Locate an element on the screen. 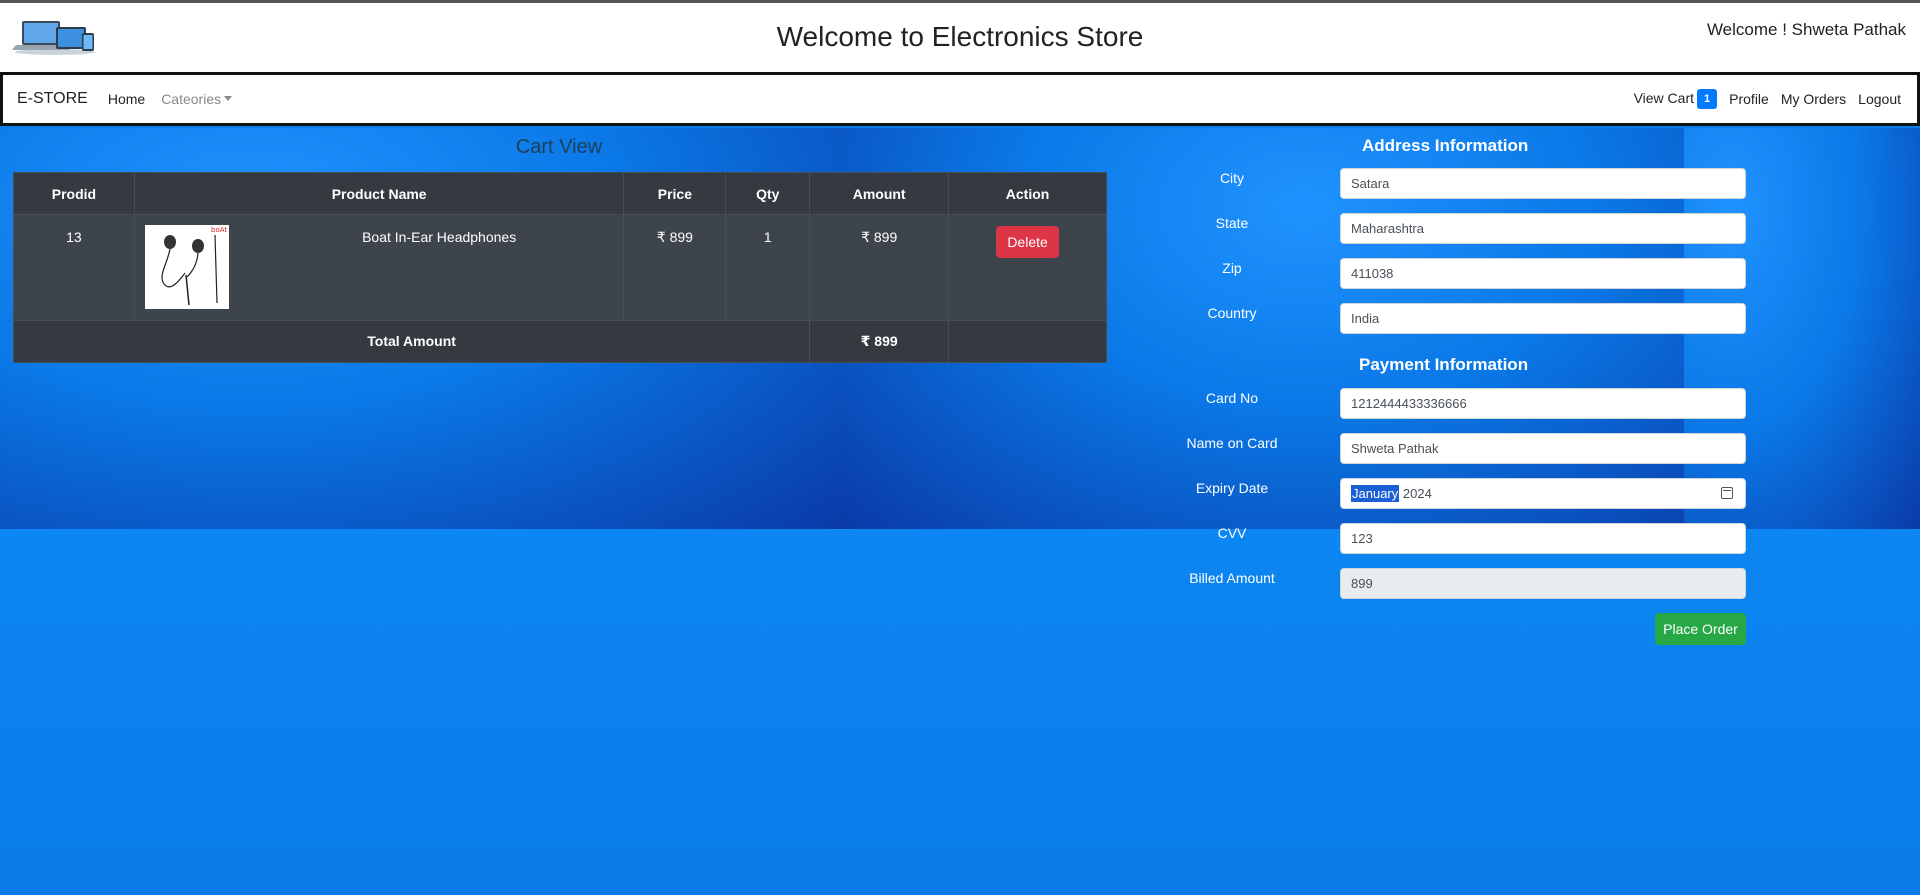  city-label: City is located at coordinates (1232, 178).